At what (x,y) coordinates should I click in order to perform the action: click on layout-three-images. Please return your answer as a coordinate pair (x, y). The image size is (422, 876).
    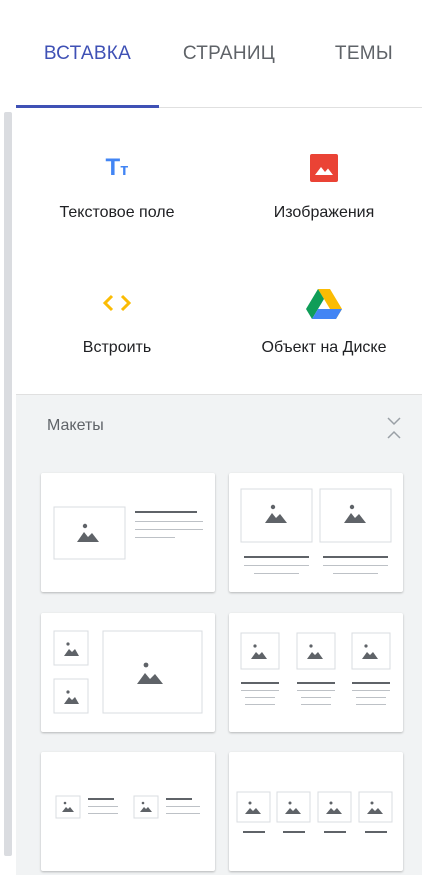
    Looking at the image, I should click on (316, 672).